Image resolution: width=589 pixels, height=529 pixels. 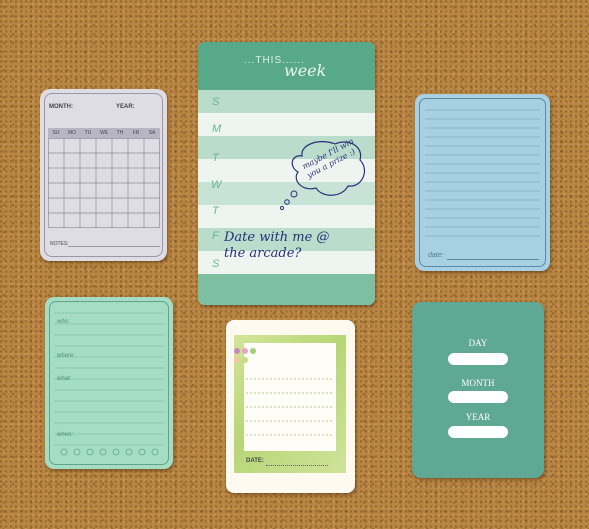 I want to click on weather-icons, so click(x=109, y=452).